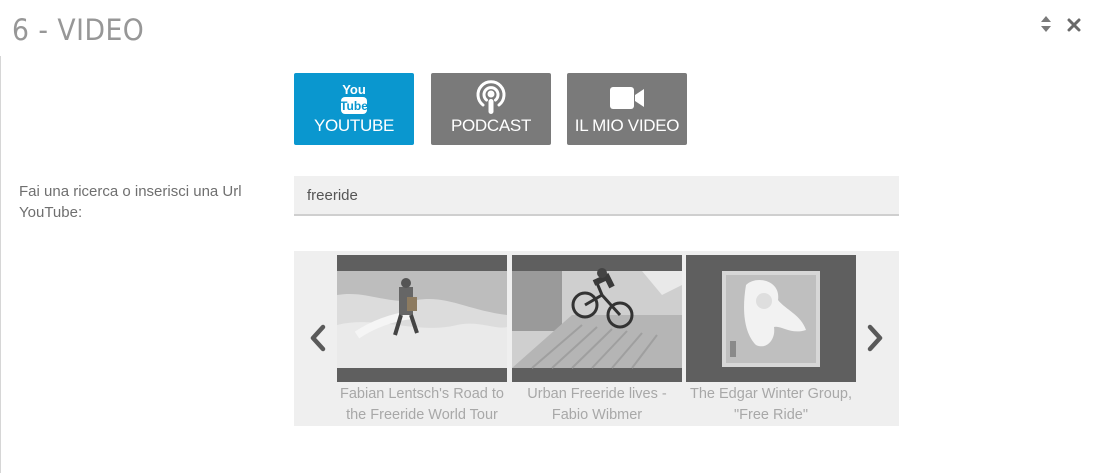 Image resolution: width=1100 pixels, height=473 pixels. I want to click on result-item: Urban Freeride lives - Fabio Wibmer, so click(597, 340).